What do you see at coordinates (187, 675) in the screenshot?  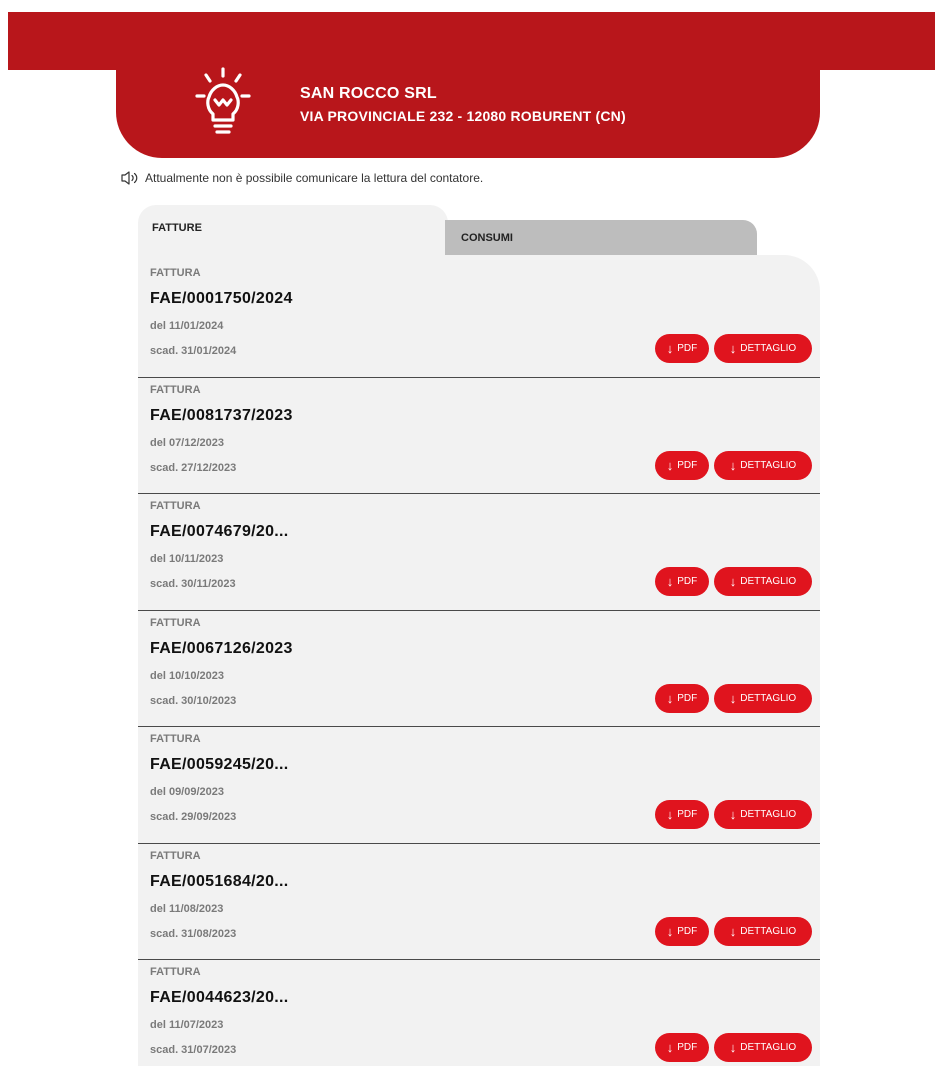 I see `invoice-date: del 10/10/2023` at bounding box center [187, 675].